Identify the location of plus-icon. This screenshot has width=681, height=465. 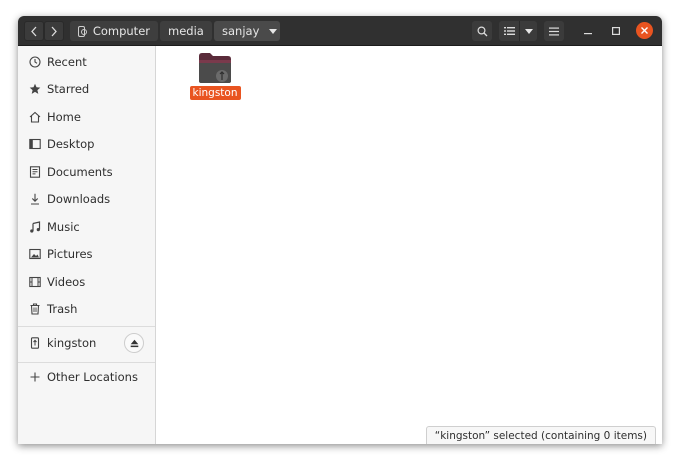
(35, 377).